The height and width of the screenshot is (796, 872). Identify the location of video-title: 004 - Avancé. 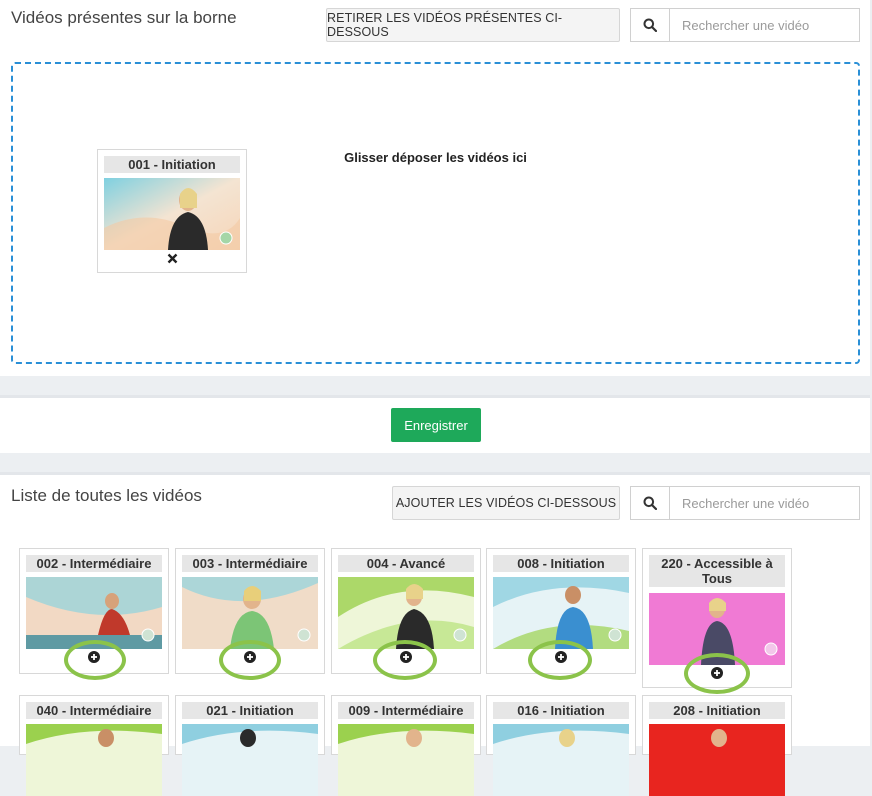
(406, 563).